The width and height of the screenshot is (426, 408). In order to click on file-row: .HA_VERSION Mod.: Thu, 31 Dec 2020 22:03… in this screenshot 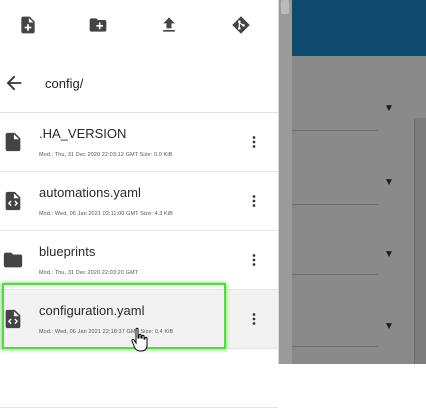, I will do `click(139, 142)`.